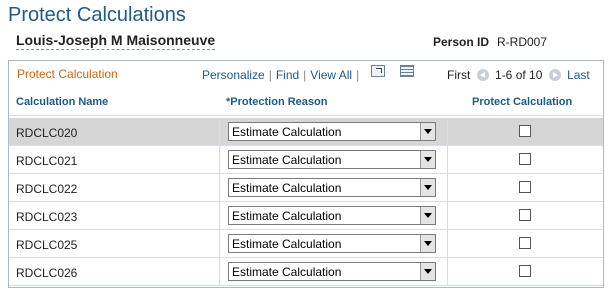  What do you see at coordinates (116, 41) in the screenshot?
I see `person-name: Louis-Joseph M Maisonneuve` at bounding box center [116, 41].